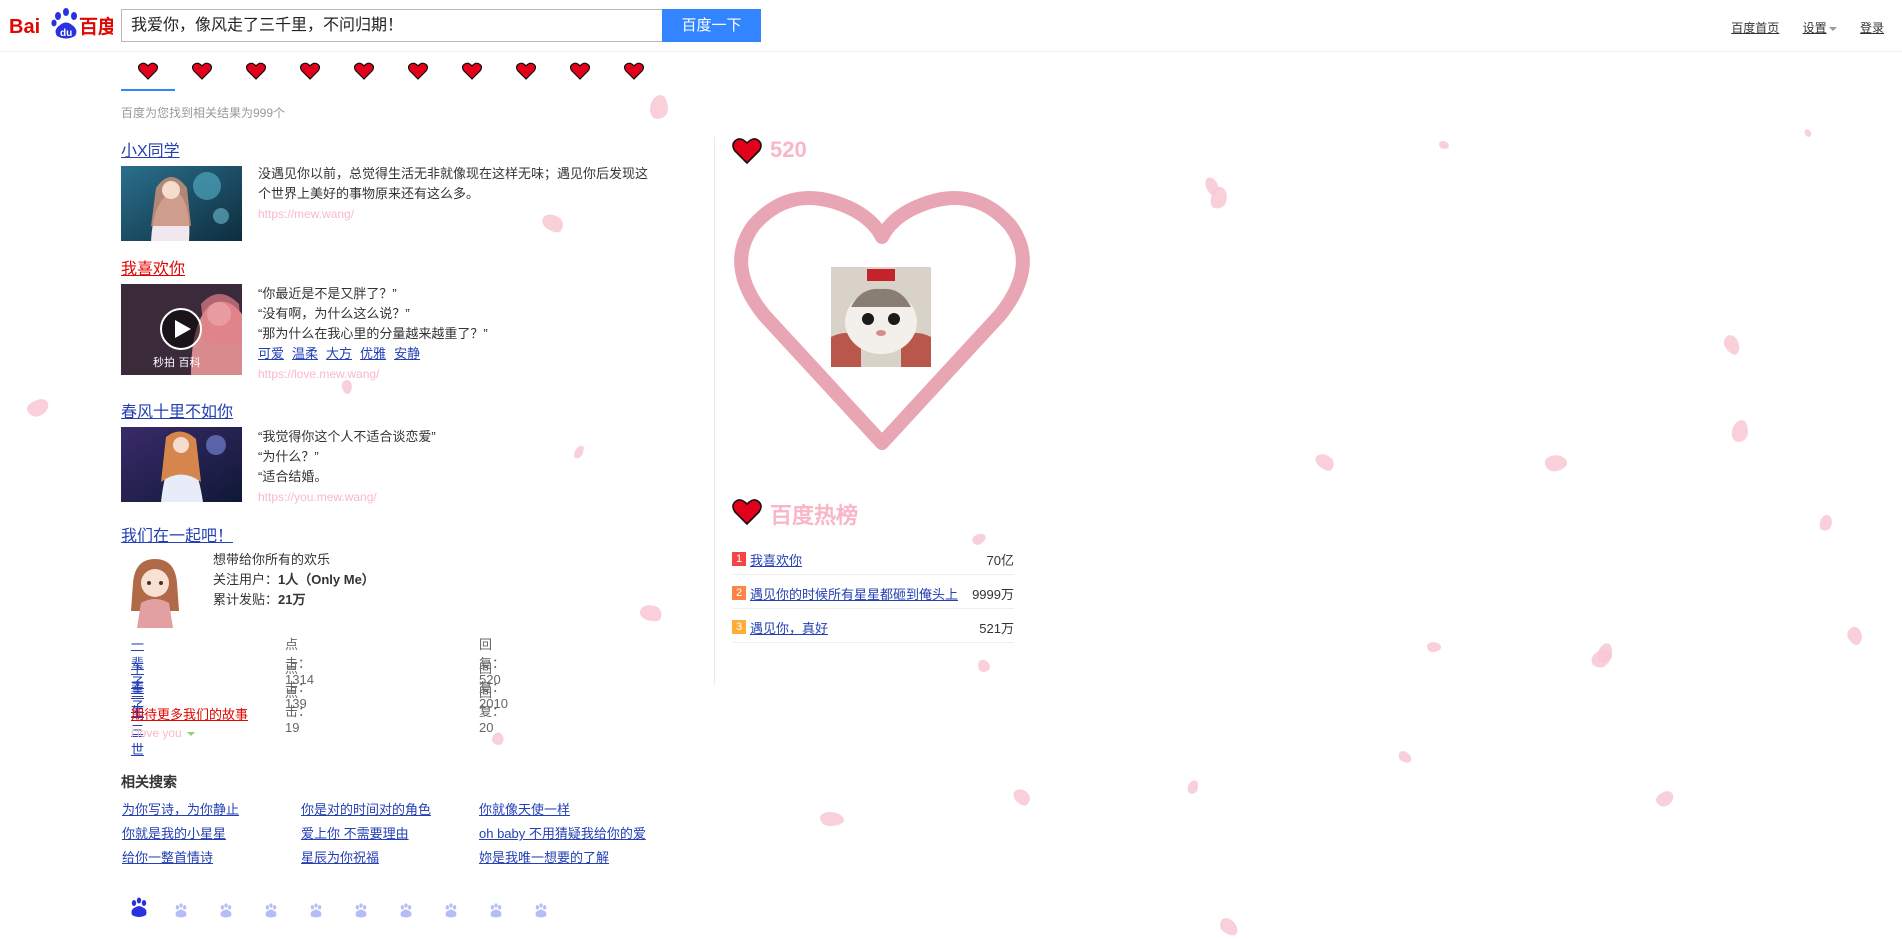 Image resolution: width=1902 pixels, height=939 pixels. What do you see at coordinates (181, 329) in the screenshot?
I see `result-video-thumbnail-2: 秒拍 百科` at bounding box center [181, 329].